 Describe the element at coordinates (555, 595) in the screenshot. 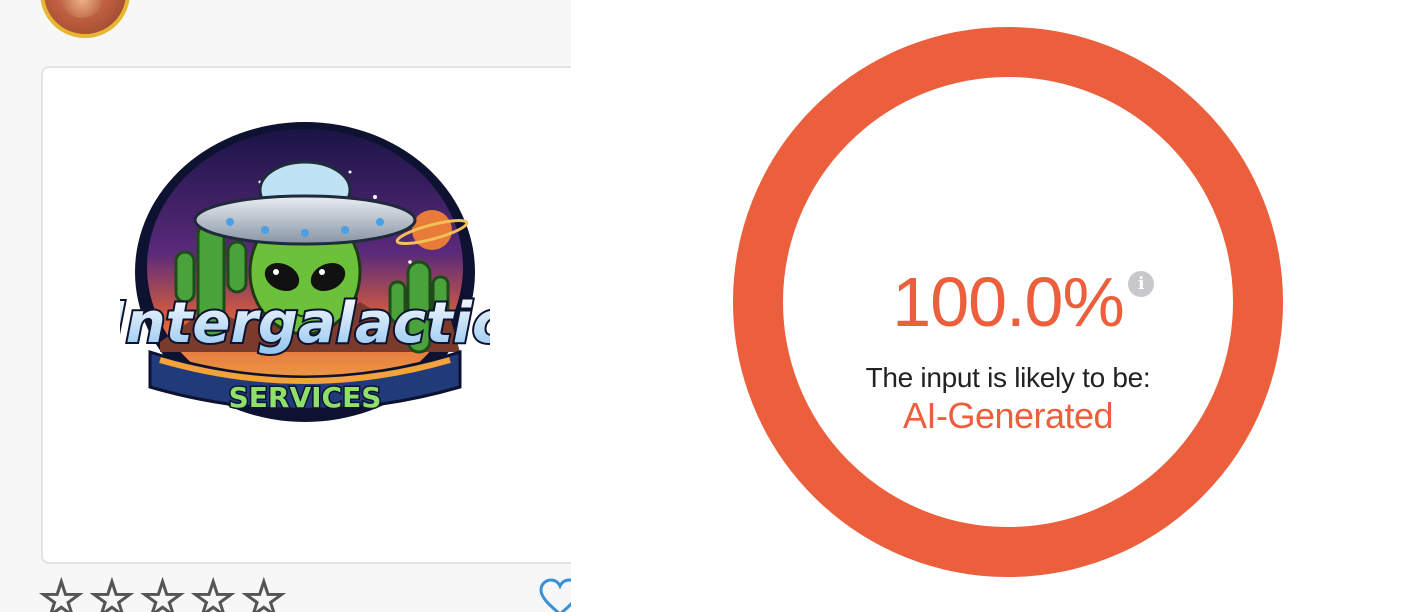

I see `heart-icon` at that location.